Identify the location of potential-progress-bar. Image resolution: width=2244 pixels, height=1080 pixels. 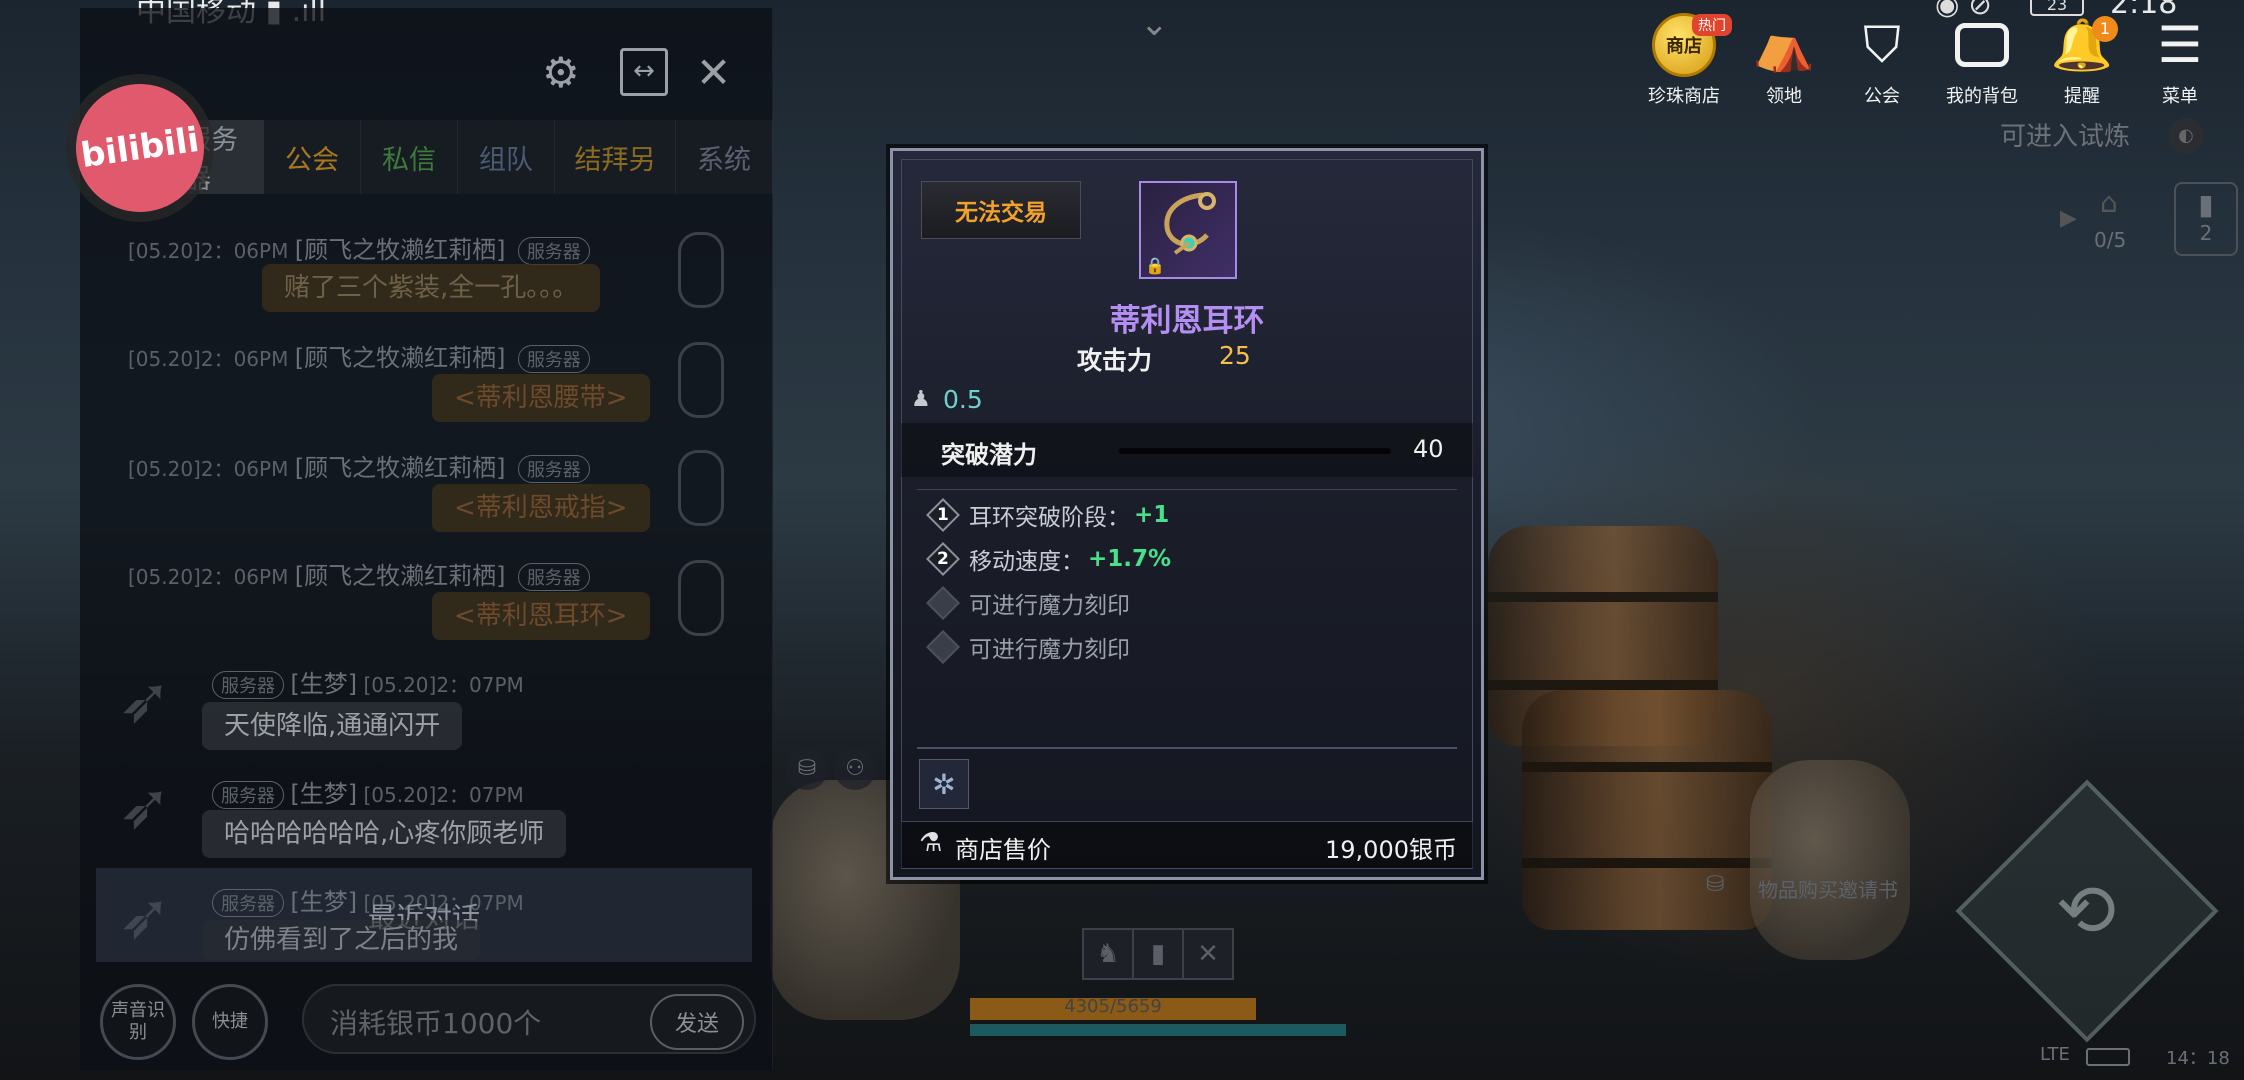
(1255, 451).